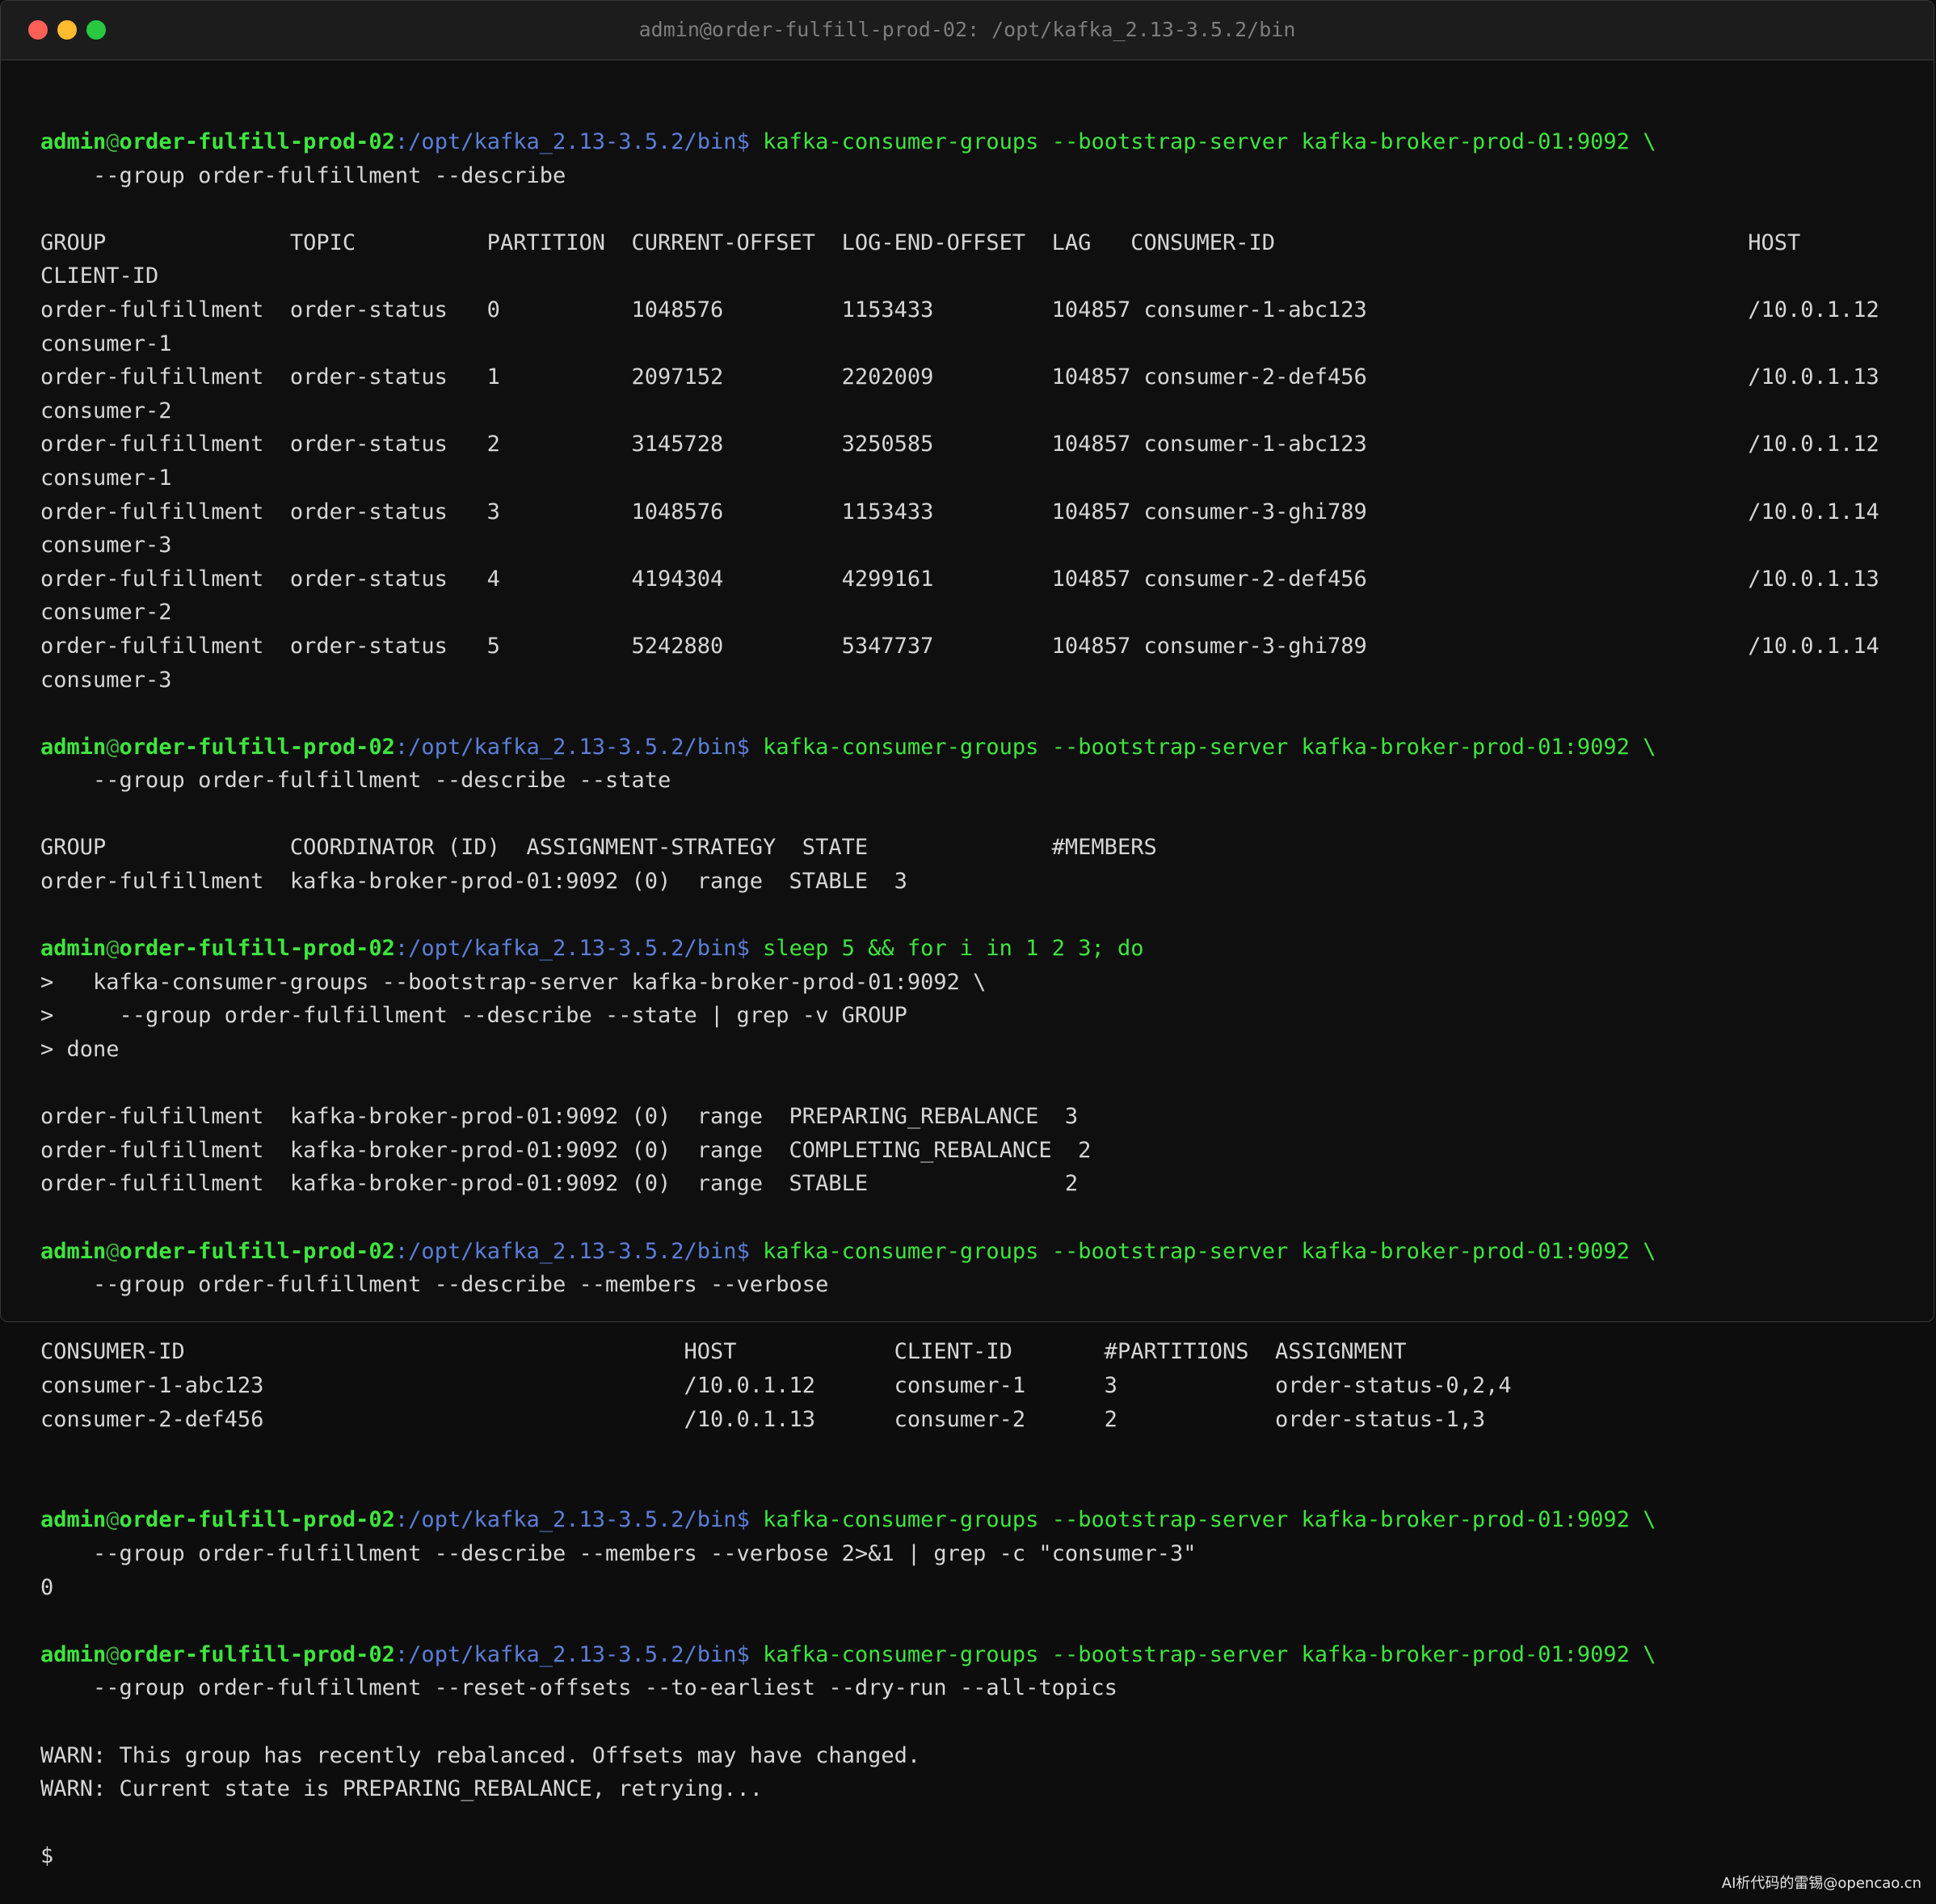  What do you see at coordinates (981, 411) in the screenshot?
I see `output-line: consumer-2` at bounding box center [981, 411].